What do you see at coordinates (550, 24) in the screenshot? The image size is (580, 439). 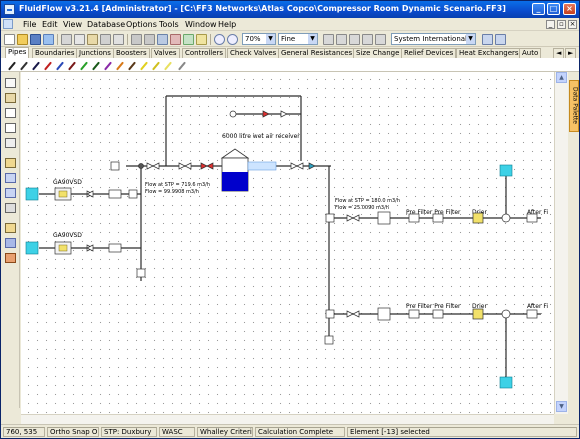 I see `mdi-minimize-icon: _` at bounding box center [550, 24].